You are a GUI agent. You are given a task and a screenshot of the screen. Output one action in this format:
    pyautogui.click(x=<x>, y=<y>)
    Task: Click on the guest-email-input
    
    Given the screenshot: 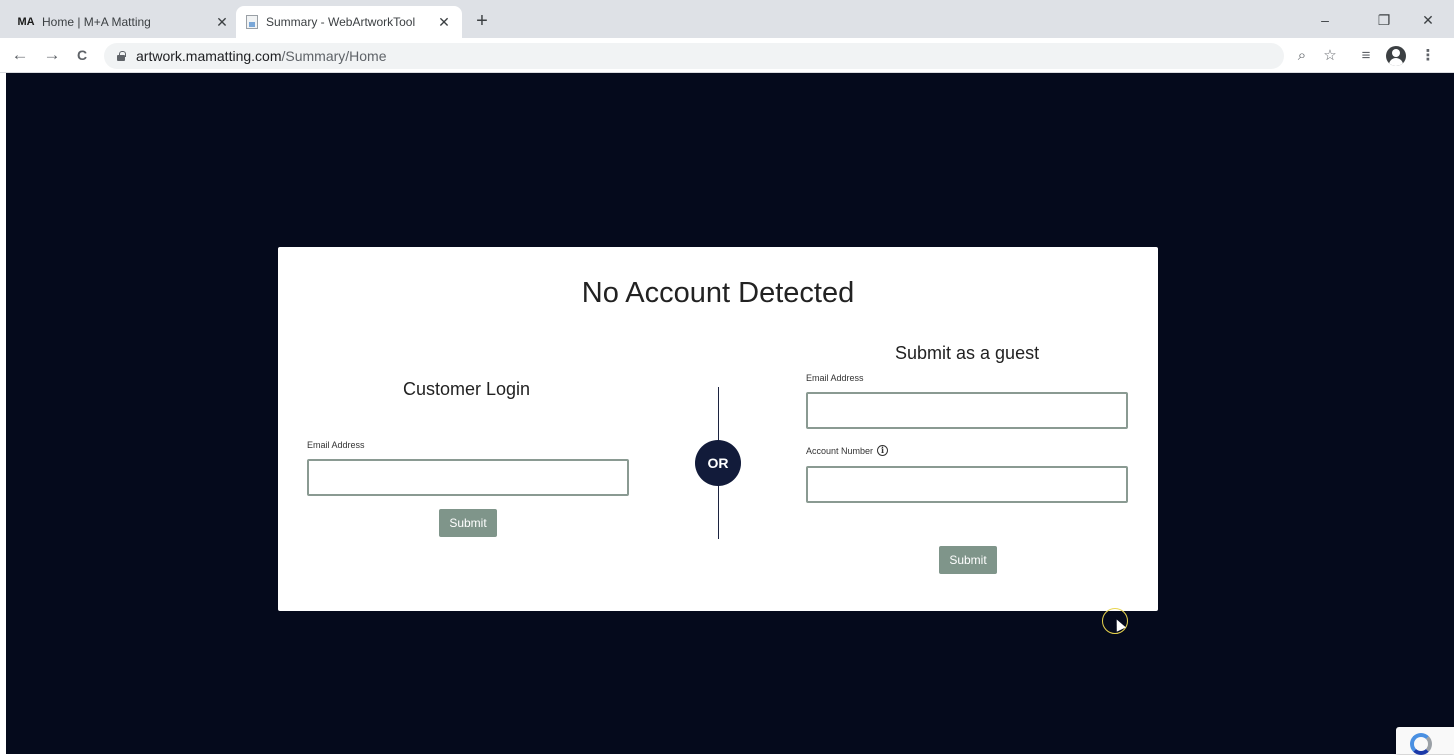 What is the action you would take?
    pyautogui.click(x=967, y=410)
    